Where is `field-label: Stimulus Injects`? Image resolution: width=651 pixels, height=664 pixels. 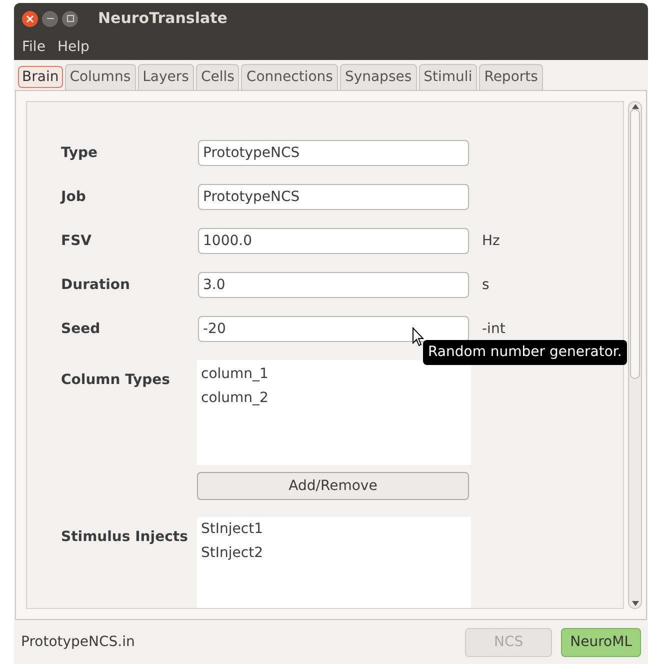 field-label: Stimulus Injects is located at coordinates (125, 537).